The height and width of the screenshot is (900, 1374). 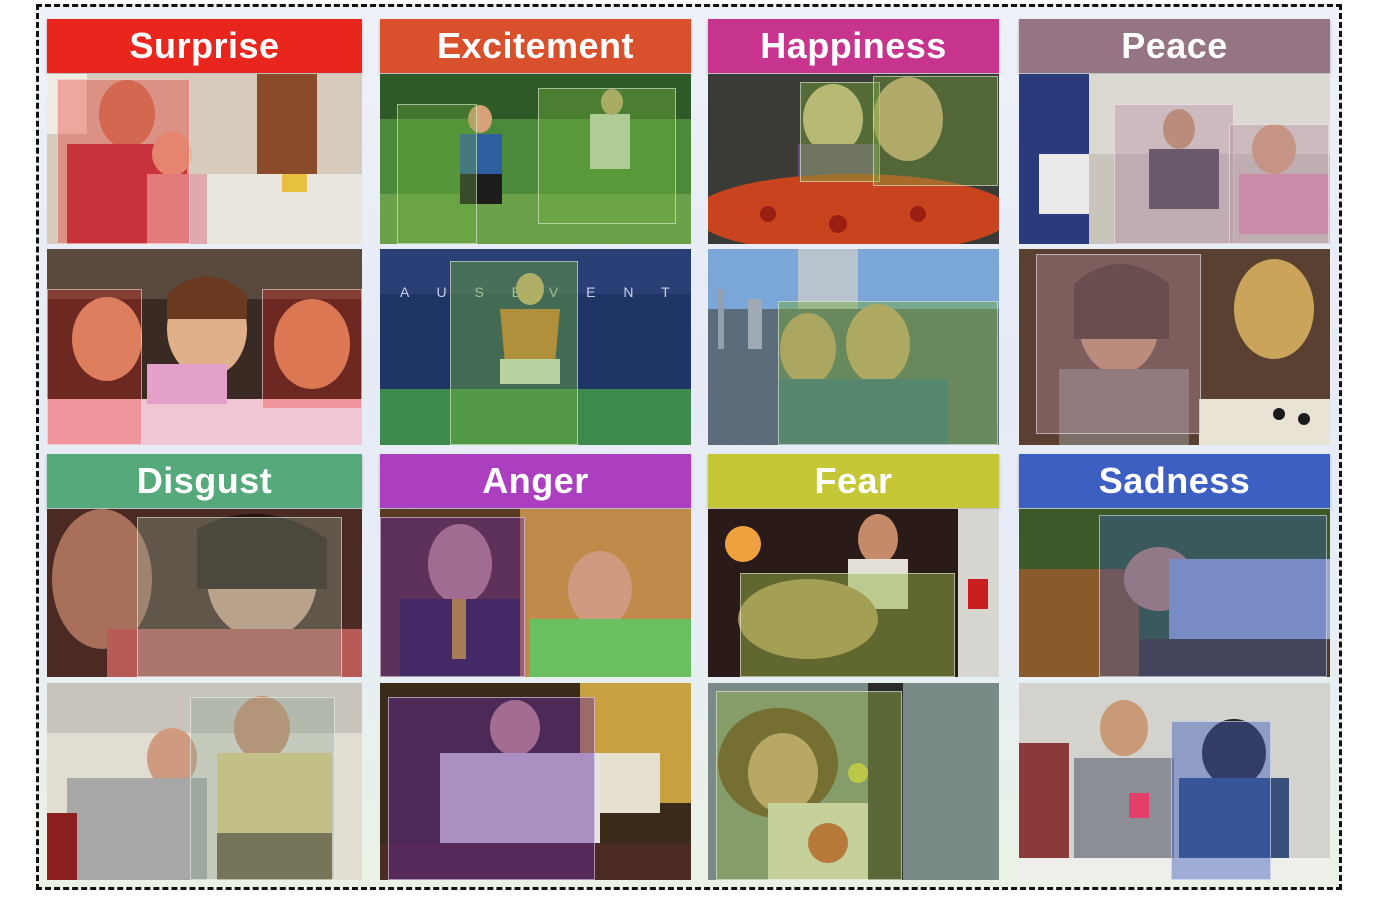 I want to click on photo-excitement-2: A U S E V E N T, so click(x=535, y=347).